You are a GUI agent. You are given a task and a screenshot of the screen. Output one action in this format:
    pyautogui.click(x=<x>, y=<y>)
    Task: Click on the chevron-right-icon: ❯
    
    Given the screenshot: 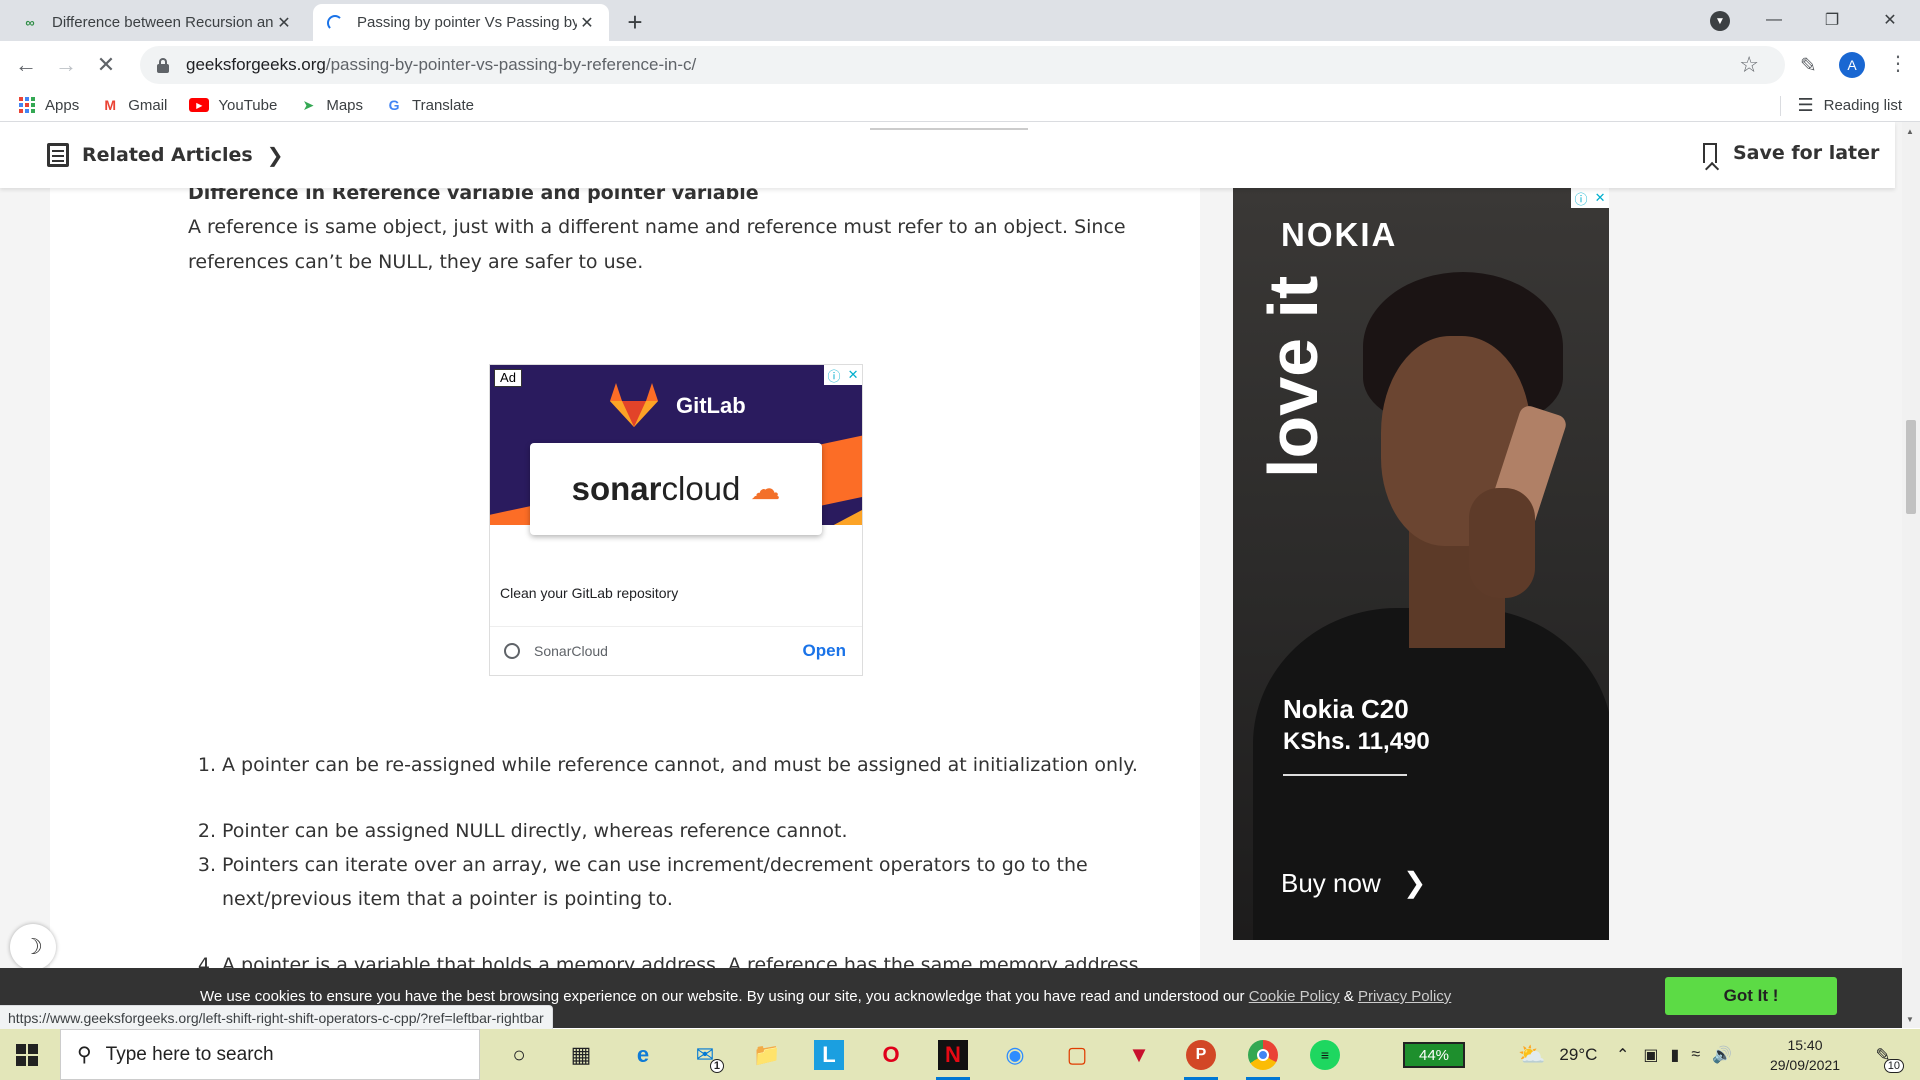 What is the action you would take?
    pyautogui.click(x=1414, y=882)
    